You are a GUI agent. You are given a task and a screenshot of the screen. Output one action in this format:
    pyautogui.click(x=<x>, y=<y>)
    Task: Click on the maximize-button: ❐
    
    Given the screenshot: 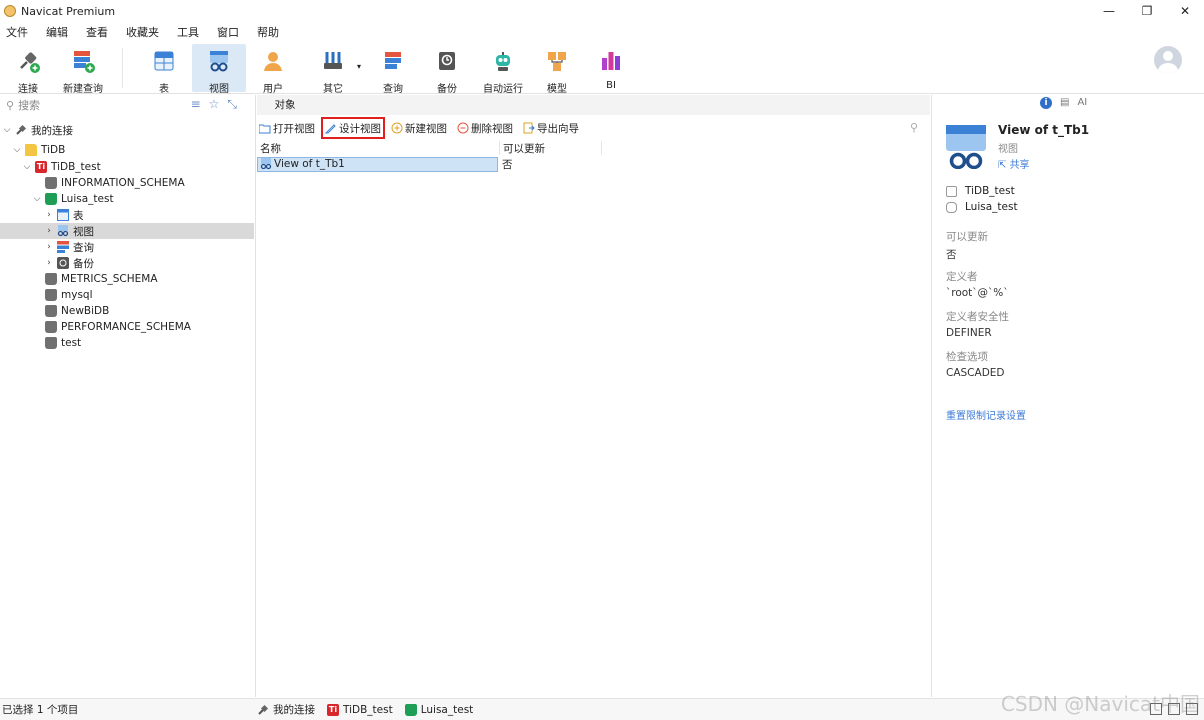 What is the action you would take?
    pyautogui.click(x=1147, y=11)
    